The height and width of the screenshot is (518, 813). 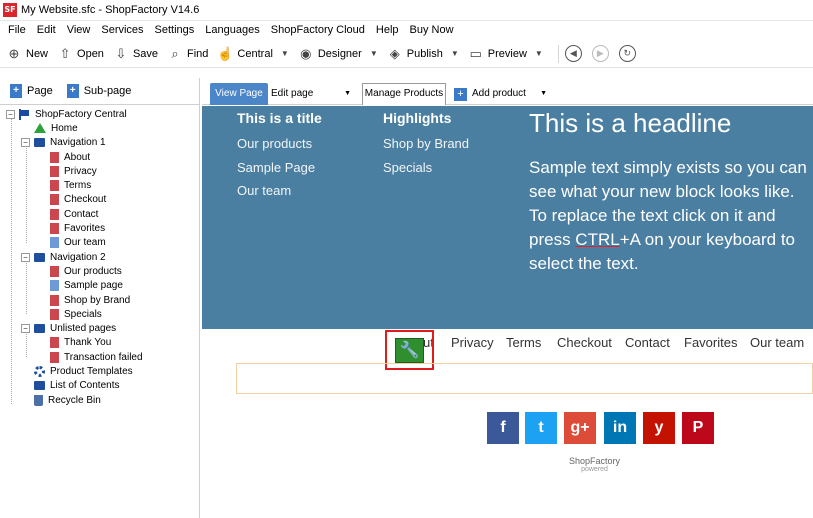 What do you see at coordinates (99, 357) in the screenshot?
I see `tree-item-transaction-failed: Transaction failed` at bounding box center [99, 357].